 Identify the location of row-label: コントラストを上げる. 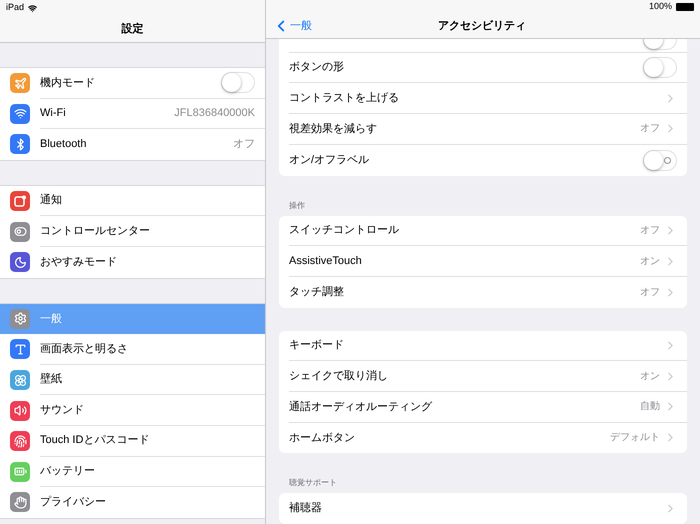
(344, 98).